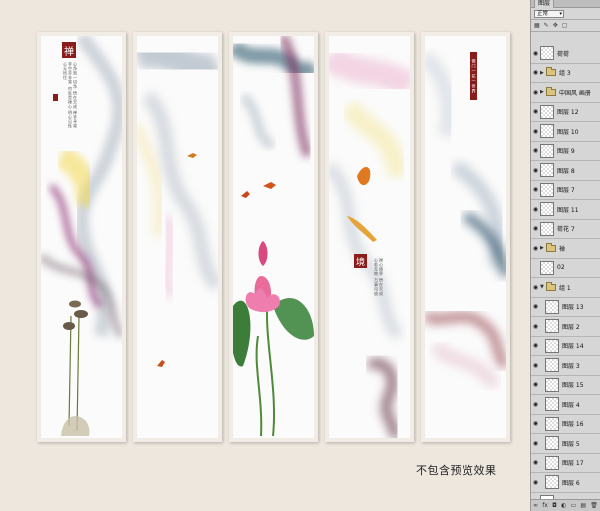  I want to click on layer-row: ◉ 图层 8, so click(565, 171).